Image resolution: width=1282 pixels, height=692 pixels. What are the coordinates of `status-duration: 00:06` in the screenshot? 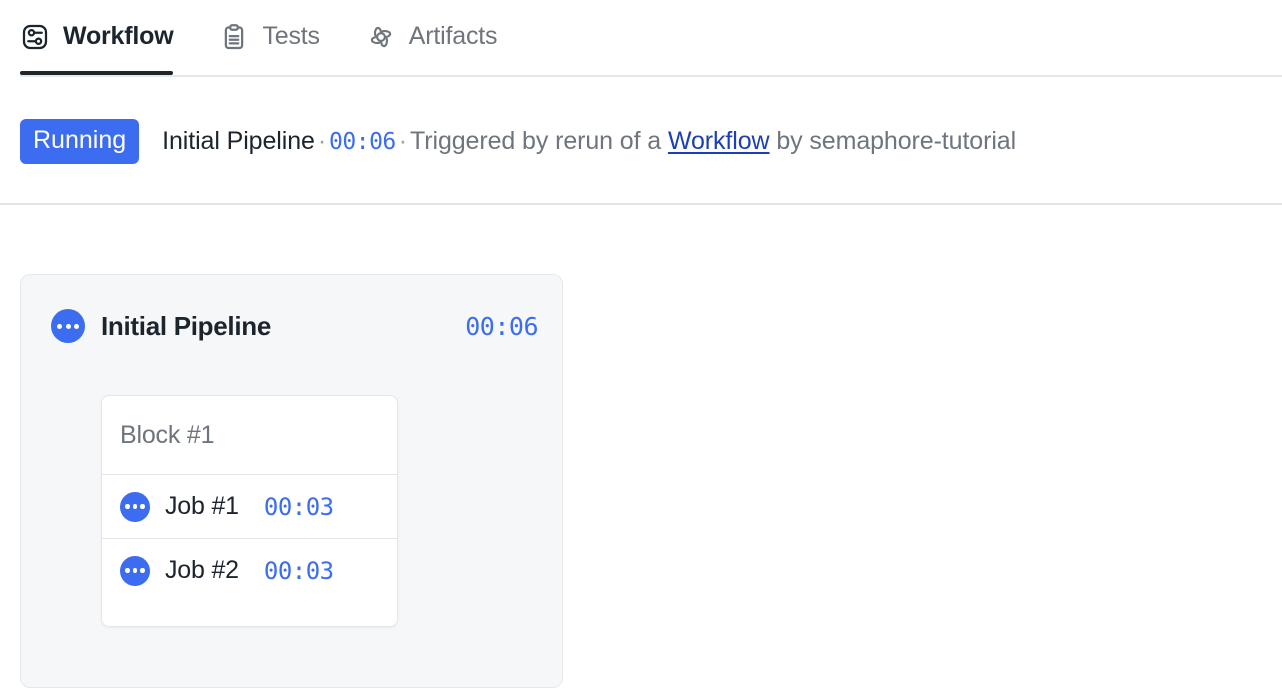 It's located at (362, 141).